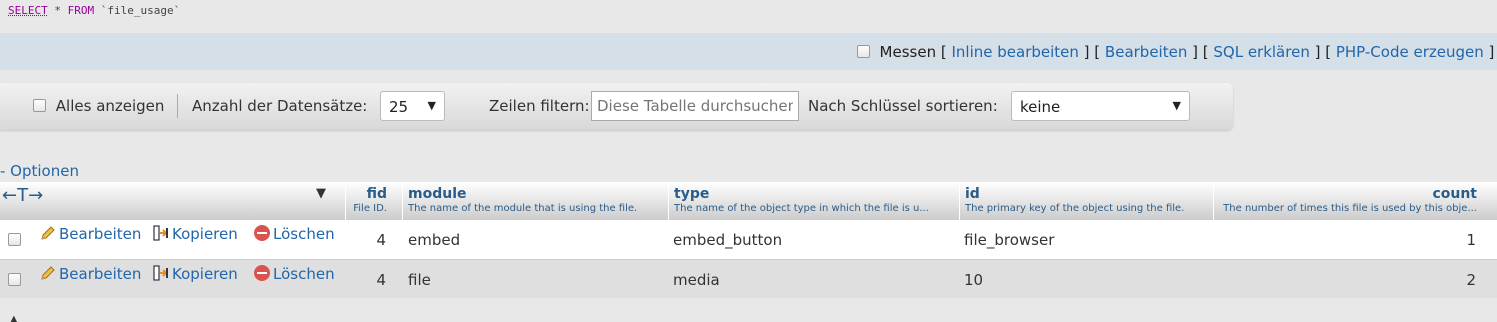  What do you see at coordinates (1009, 240) in the screenshot?
I see `cell-id: file_browser` at bounding box center [1009, 240].